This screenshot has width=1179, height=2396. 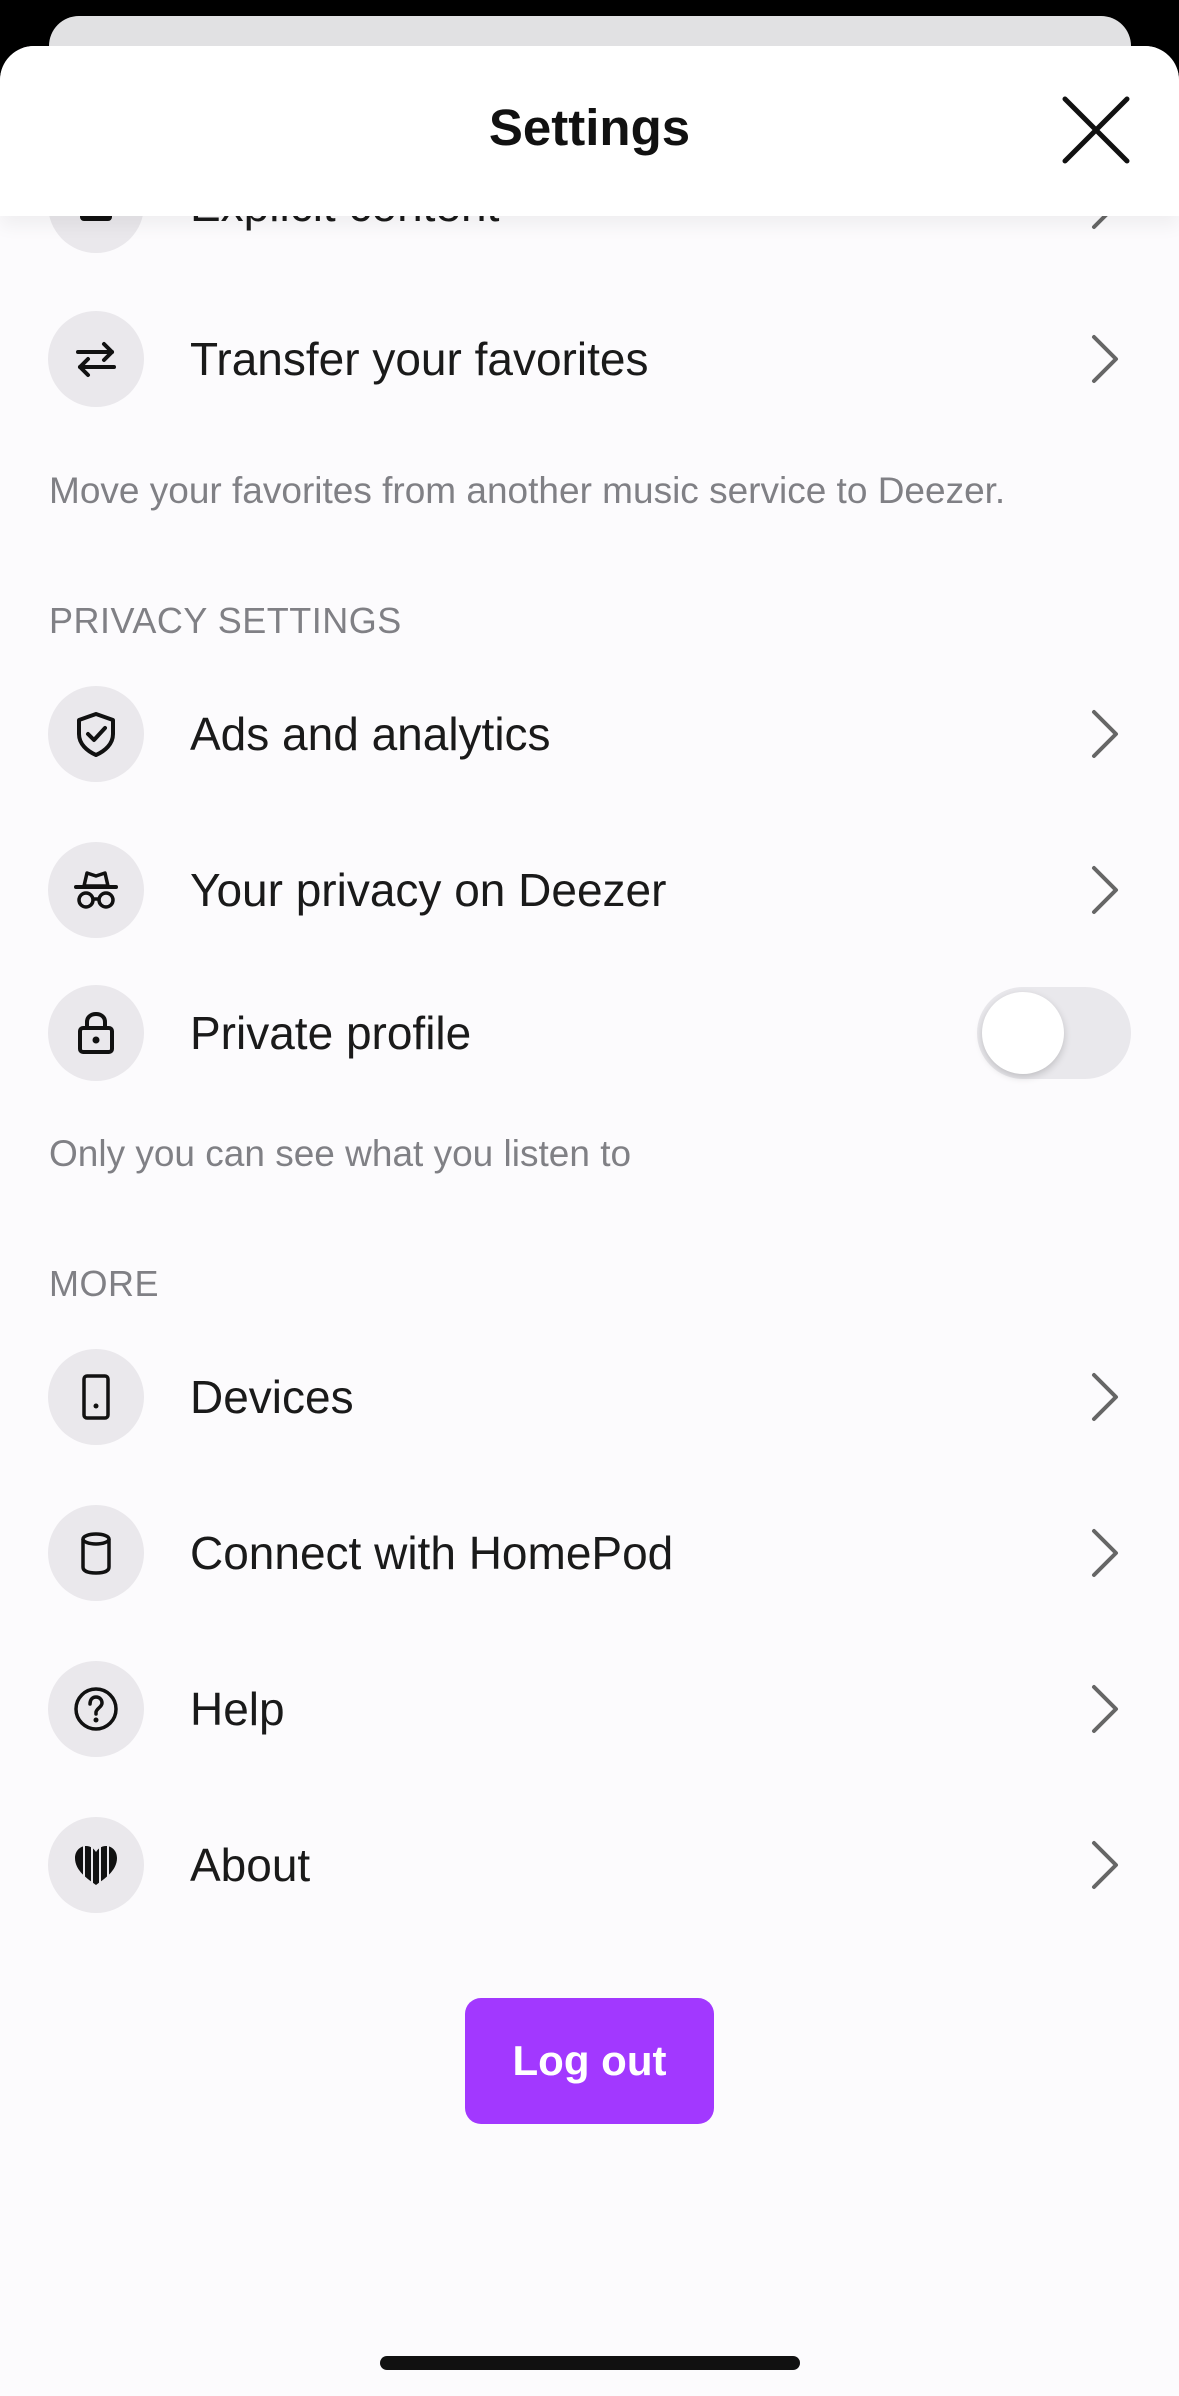 What do you see at coordinates (589, 1397) in the screenshot?
I see `row-devices: Devices` at bounding box center [589, 1397].